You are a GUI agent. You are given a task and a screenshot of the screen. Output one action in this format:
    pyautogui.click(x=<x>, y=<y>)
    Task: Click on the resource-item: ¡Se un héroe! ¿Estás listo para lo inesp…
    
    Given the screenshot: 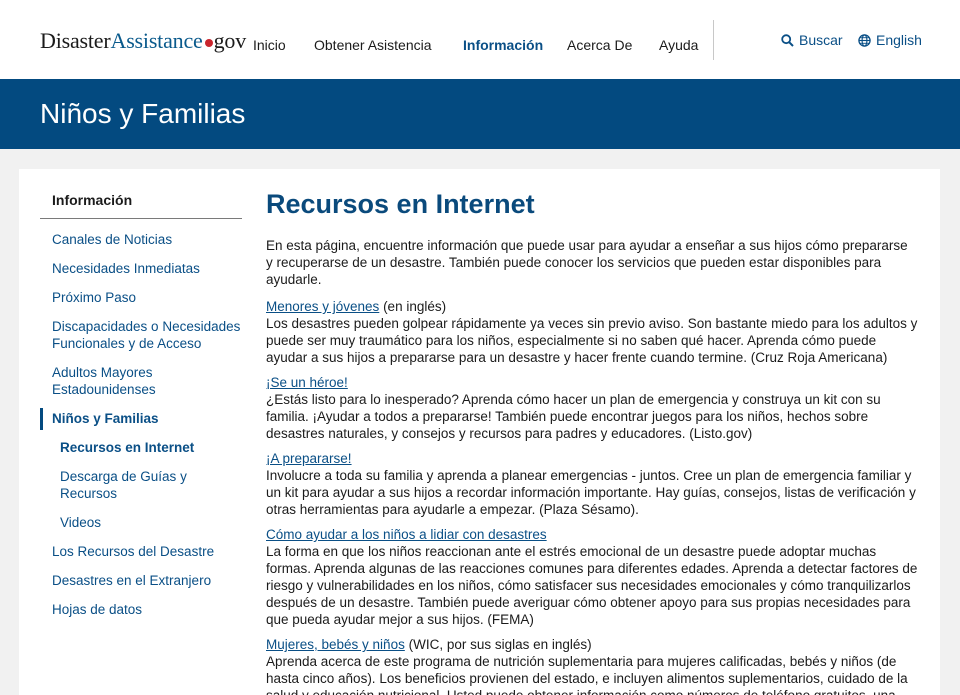 What is the action you would take?
    pyautogui.click(x=592, y=408)
    